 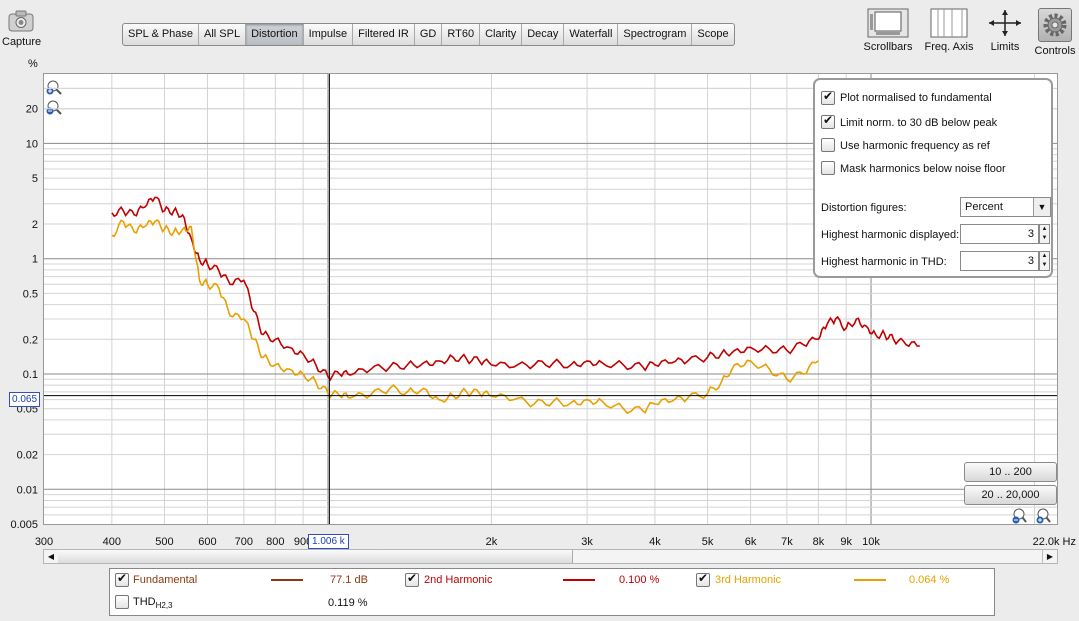 What do you see at coordinates (1044, 234) in the screenshot?
I see `highest-displayed-spinner: ▲ ▼` at bounding box center [1044, 234].